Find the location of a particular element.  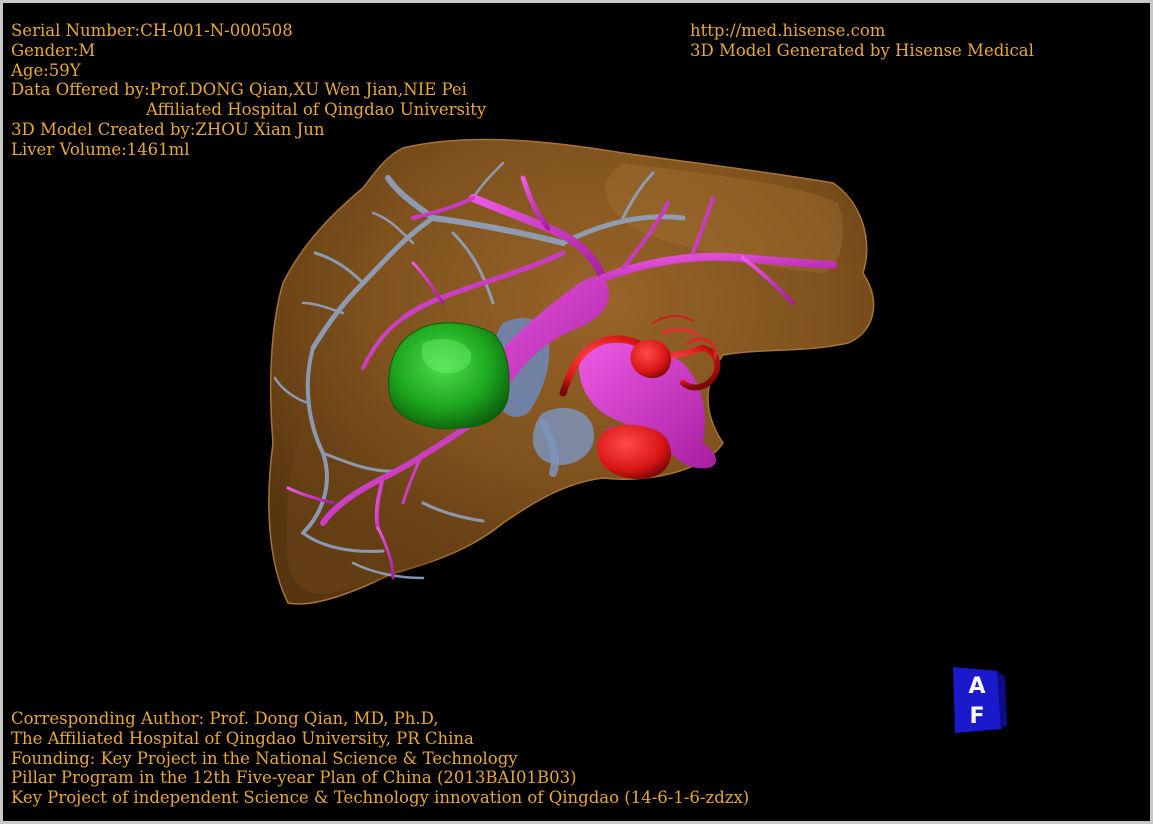

model-created-by: 3D Model Created by:ZHOU Xian Jun is located at coordinates (168, 129).